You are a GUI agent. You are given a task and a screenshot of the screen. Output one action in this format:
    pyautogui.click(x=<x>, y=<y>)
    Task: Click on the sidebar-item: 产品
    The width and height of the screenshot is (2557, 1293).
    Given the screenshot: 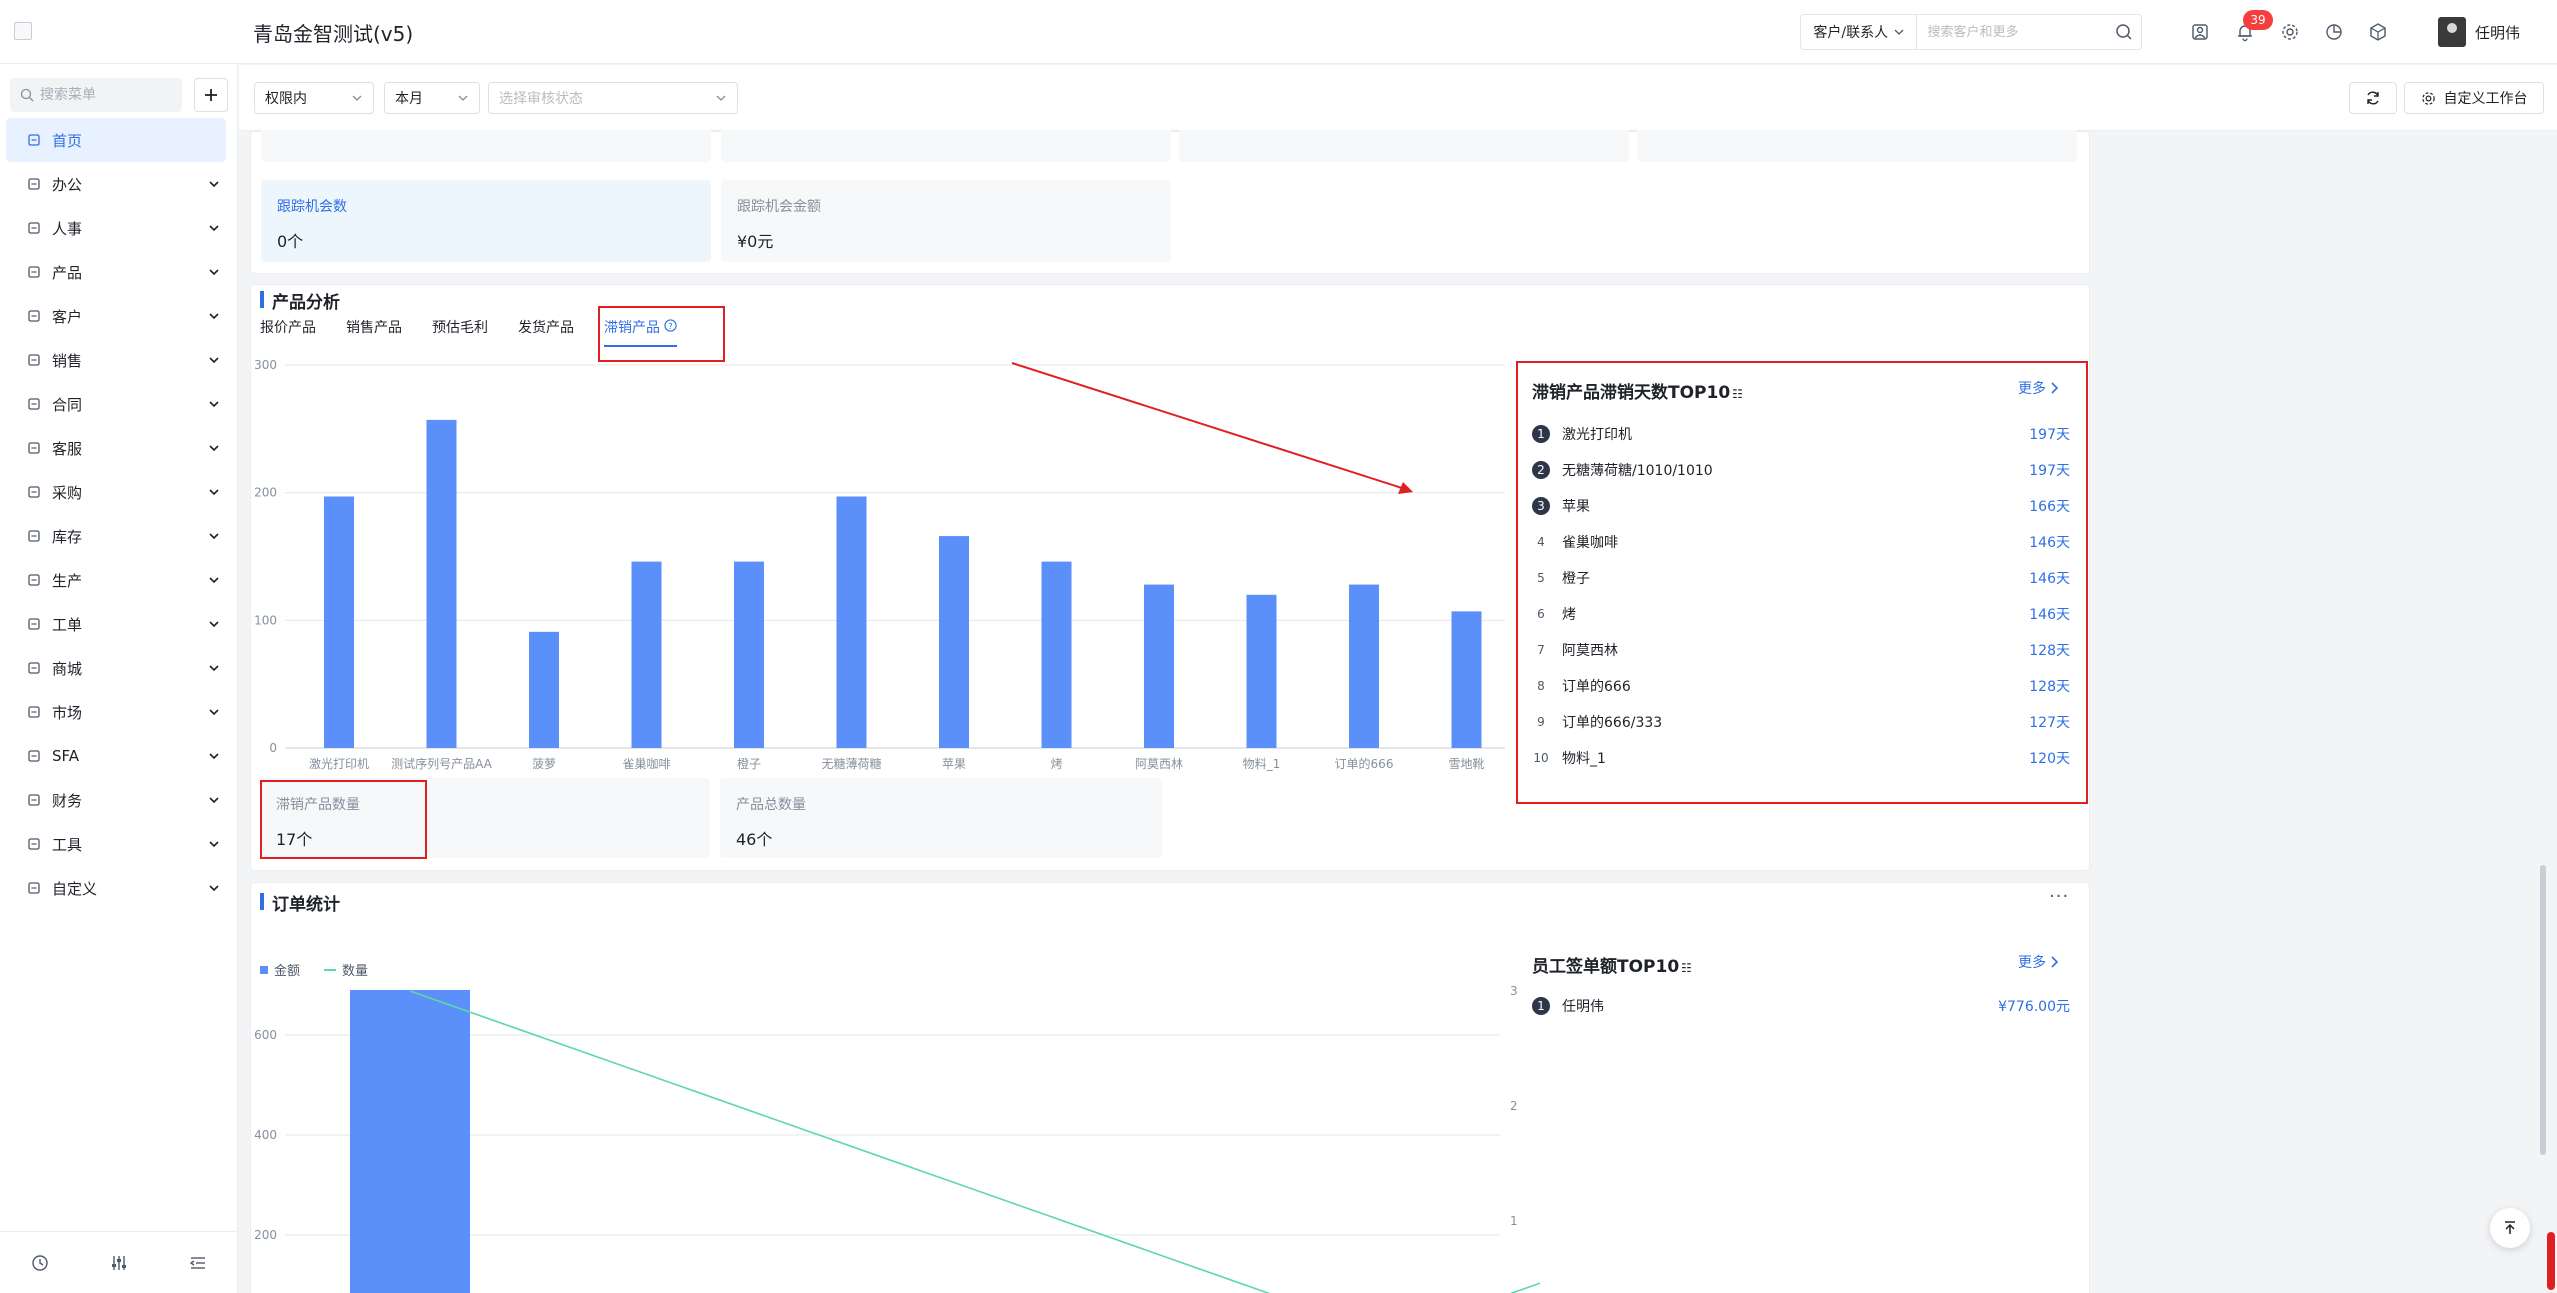 What is the action you would take?
    pyautogui.click(x=119, y=272)
    